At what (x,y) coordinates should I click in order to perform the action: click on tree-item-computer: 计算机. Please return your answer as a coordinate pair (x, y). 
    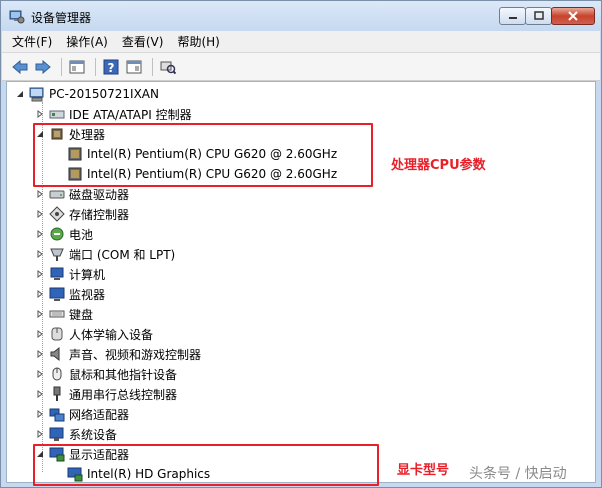
    Looking at the image, I should click on (70, 274).